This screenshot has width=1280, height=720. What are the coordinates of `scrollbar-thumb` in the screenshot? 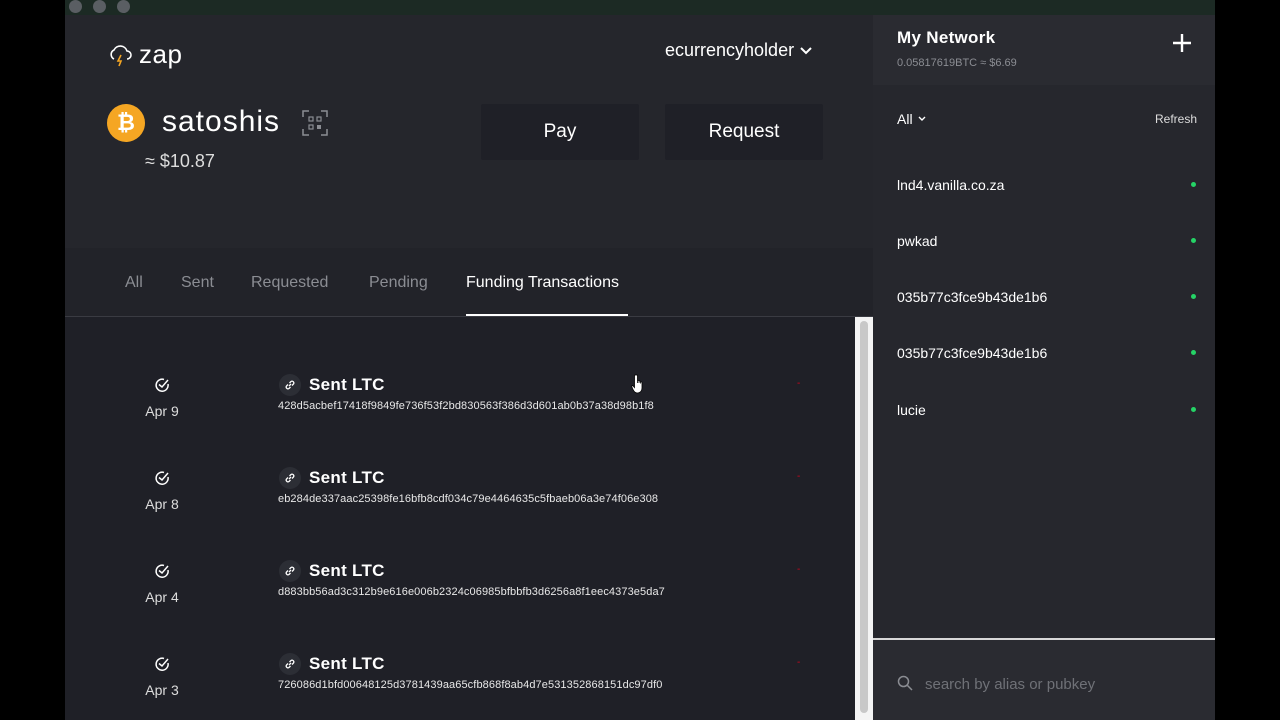 It's located at (864, 517).